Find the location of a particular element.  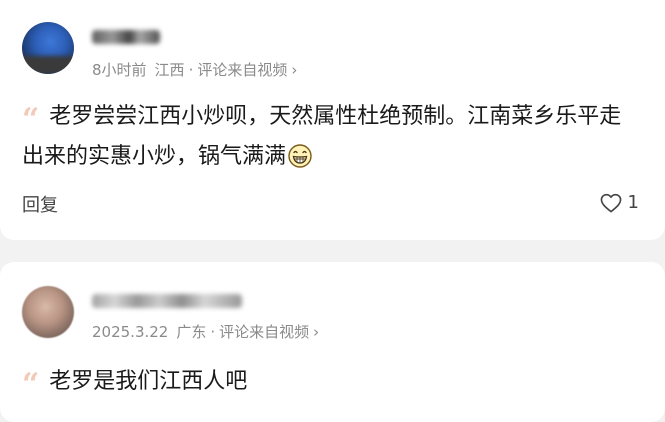

comment-text: 老罗尝尝江西小炒呗，天然属性杜绝预制。江南菜乡乐平走出来的实惠小炒，锅气满满 is located at coordinates (322, 136).